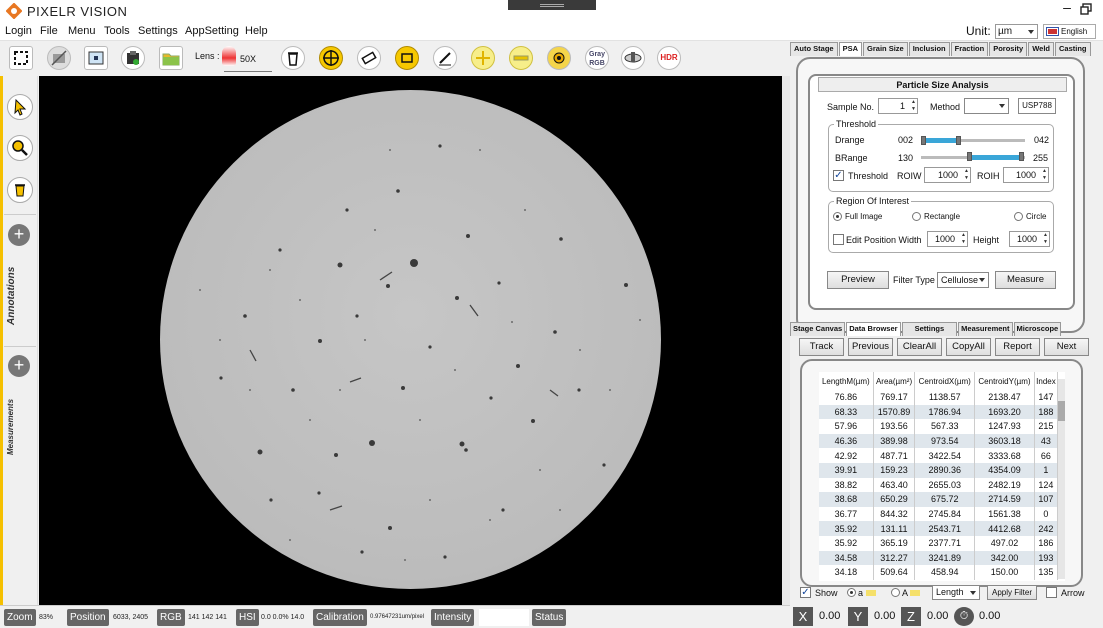 This screenshot has width=1103, height=628. I want to click on tab-grain-size: Grain Size, so click(885, 49).